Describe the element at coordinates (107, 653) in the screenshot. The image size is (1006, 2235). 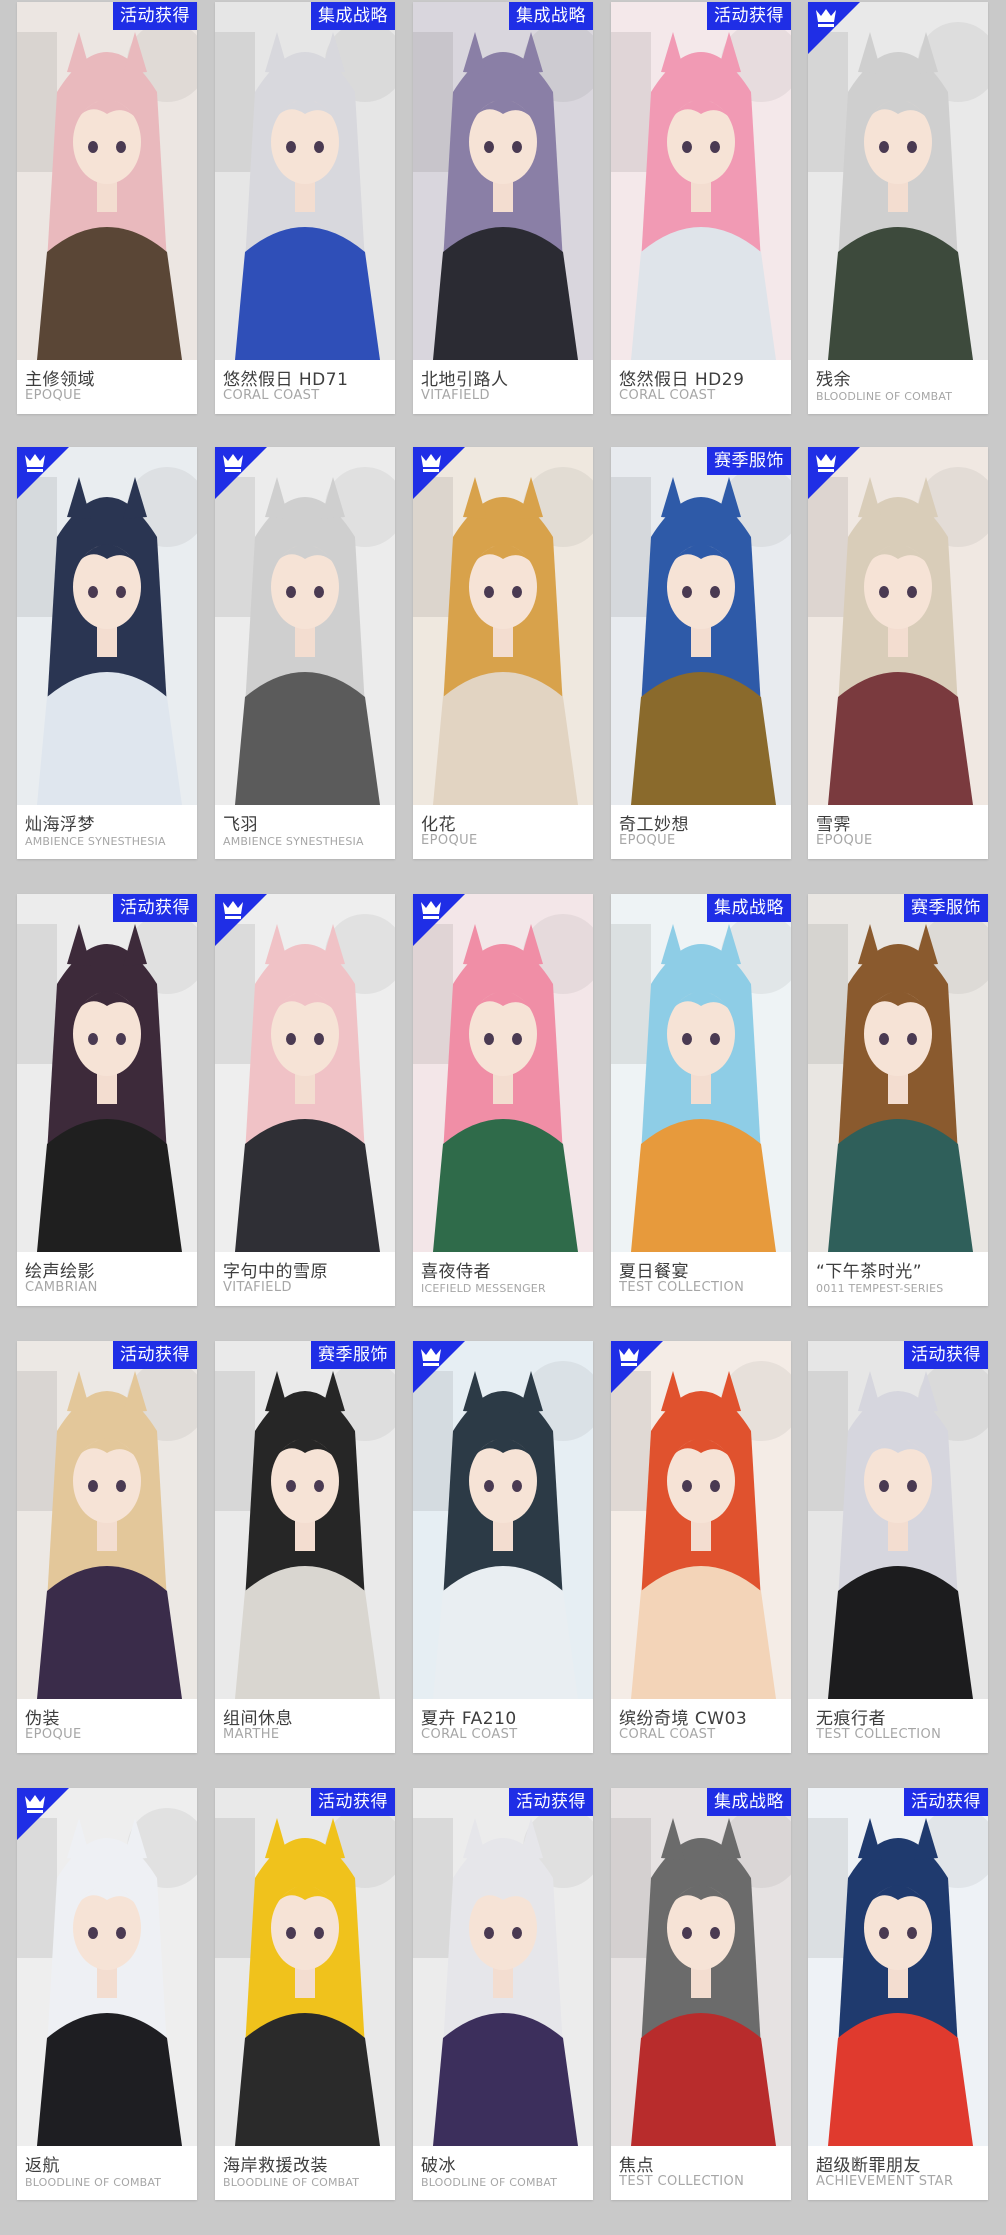
I see `skin-card: 灿海浮梦 AMBIENCE SYNESTHESIA` at that location.